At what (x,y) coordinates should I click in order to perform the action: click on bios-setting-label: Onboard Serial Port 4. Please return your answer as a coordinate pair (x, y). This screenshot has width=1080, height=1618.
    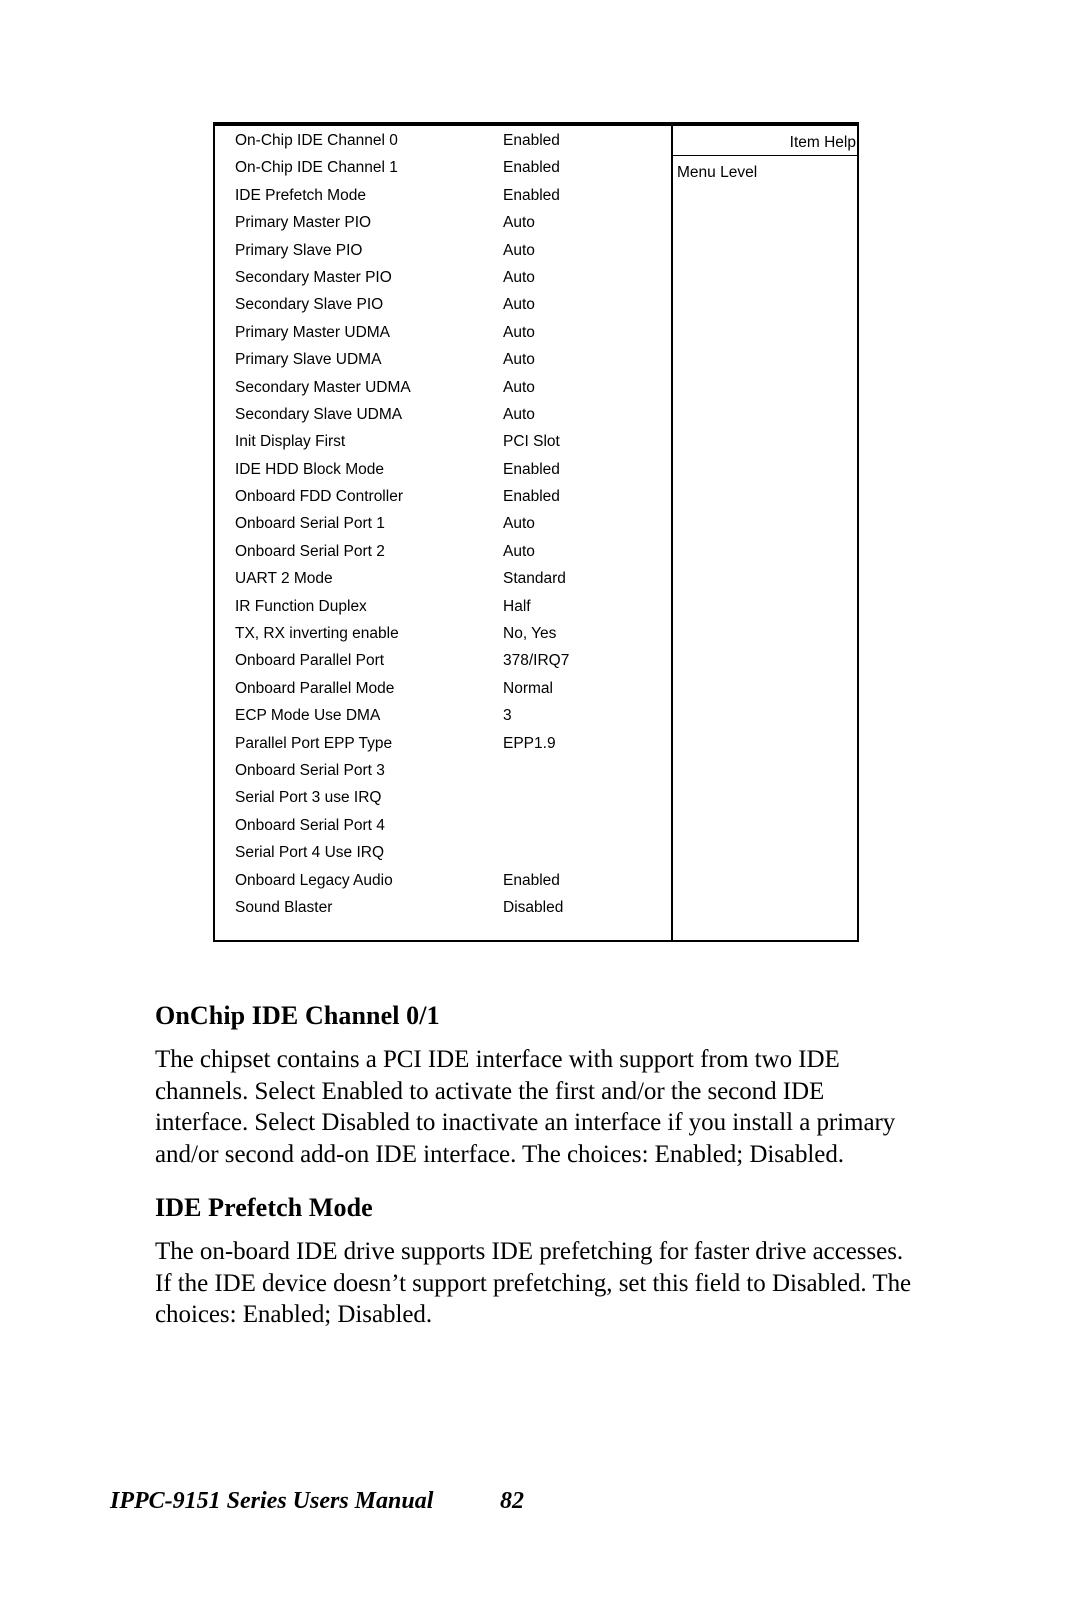
    Looking at the image, I should click on (310, 825).